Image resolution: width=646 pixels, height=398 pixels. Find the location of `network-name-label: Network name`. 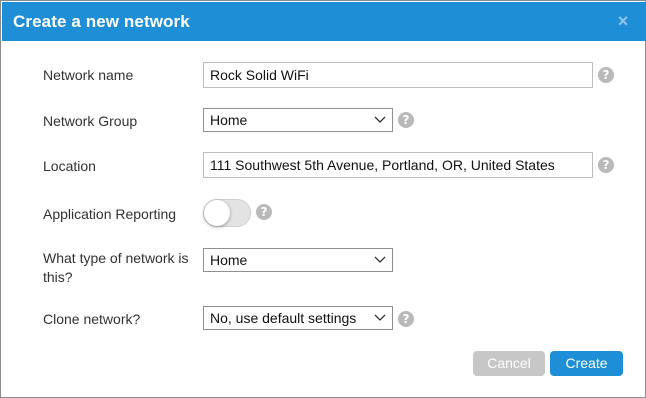

network-name-label: Network name is located at coordinates (88, 75).